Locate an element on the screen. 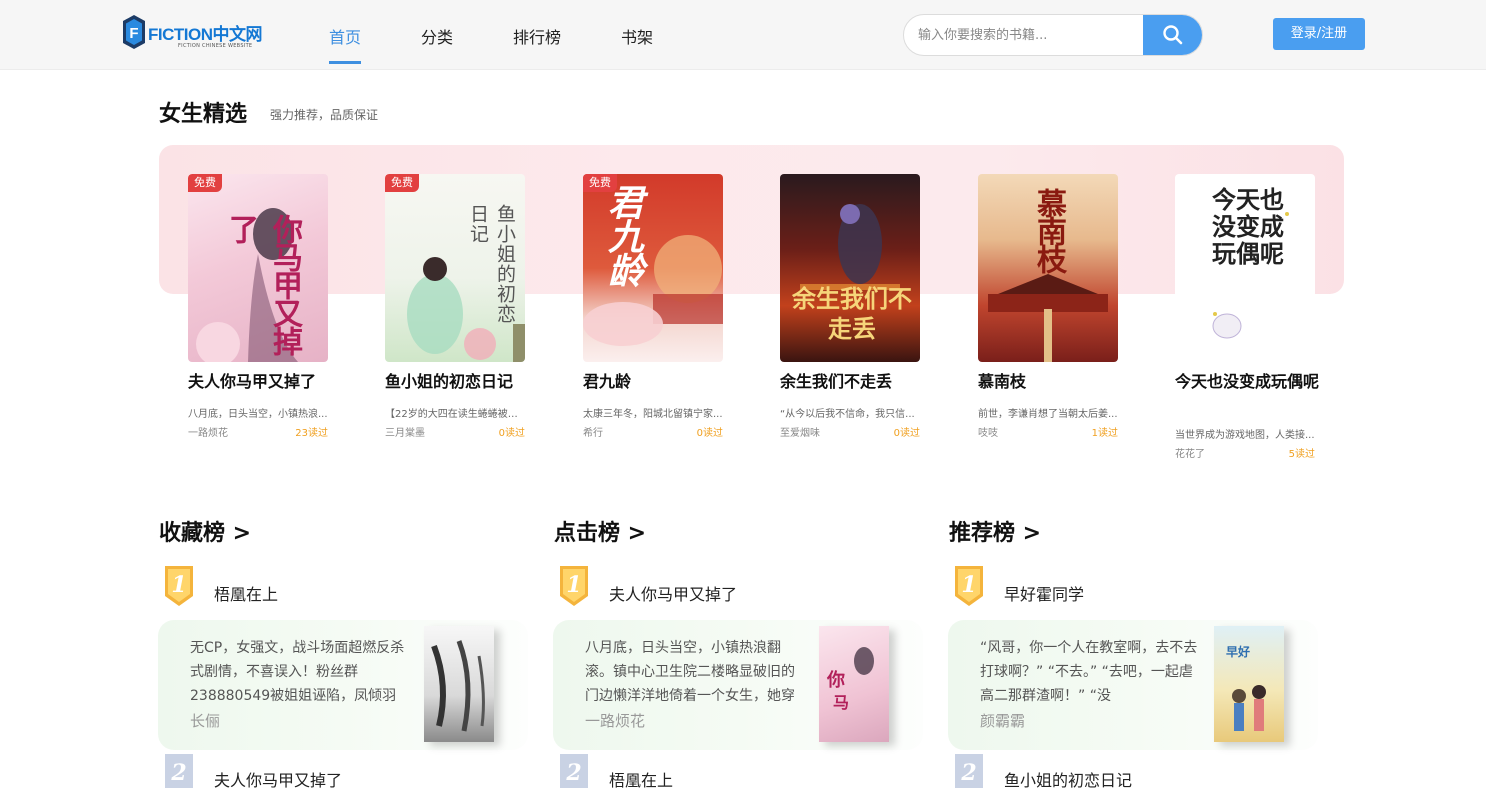 The height and width of the screenshot is (791, 1486). ranking-title-recommend: 推荐榜 > is located at coordinates (995, 531).